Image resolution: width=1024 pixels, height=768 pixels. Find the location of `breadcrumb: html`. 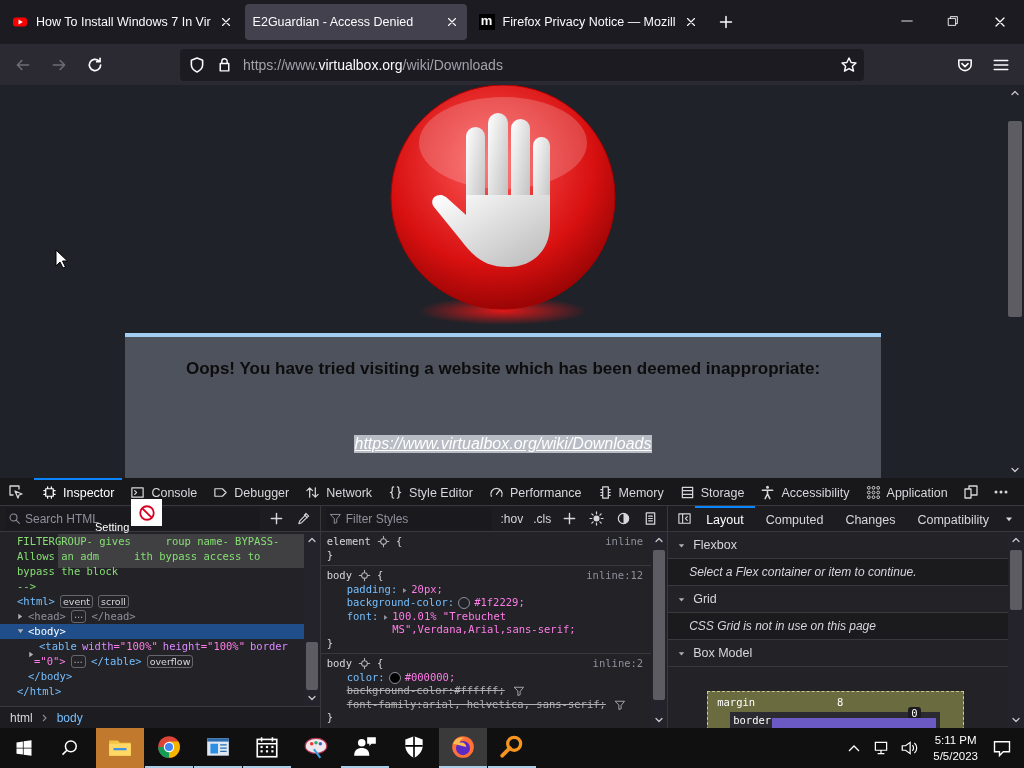

breadcrumb: html is located at coordinates (21, 717).